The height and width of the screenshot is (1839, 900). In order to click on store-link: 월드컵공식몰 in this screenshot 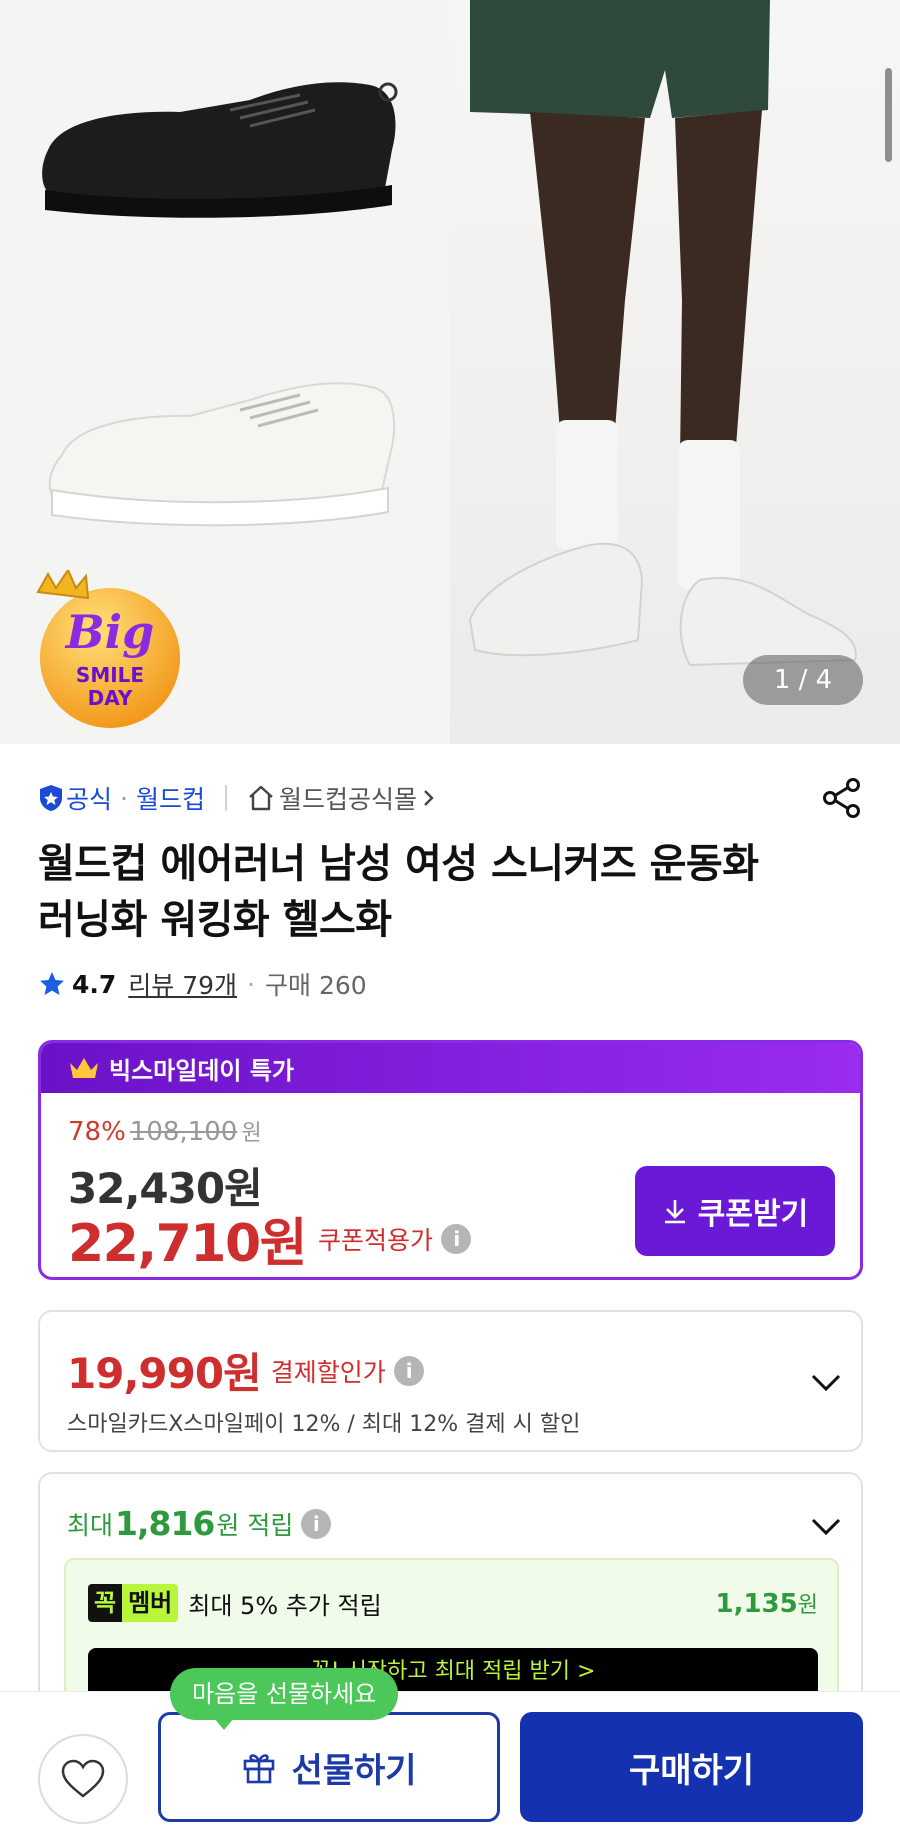, I will do `click(342, 798)`.